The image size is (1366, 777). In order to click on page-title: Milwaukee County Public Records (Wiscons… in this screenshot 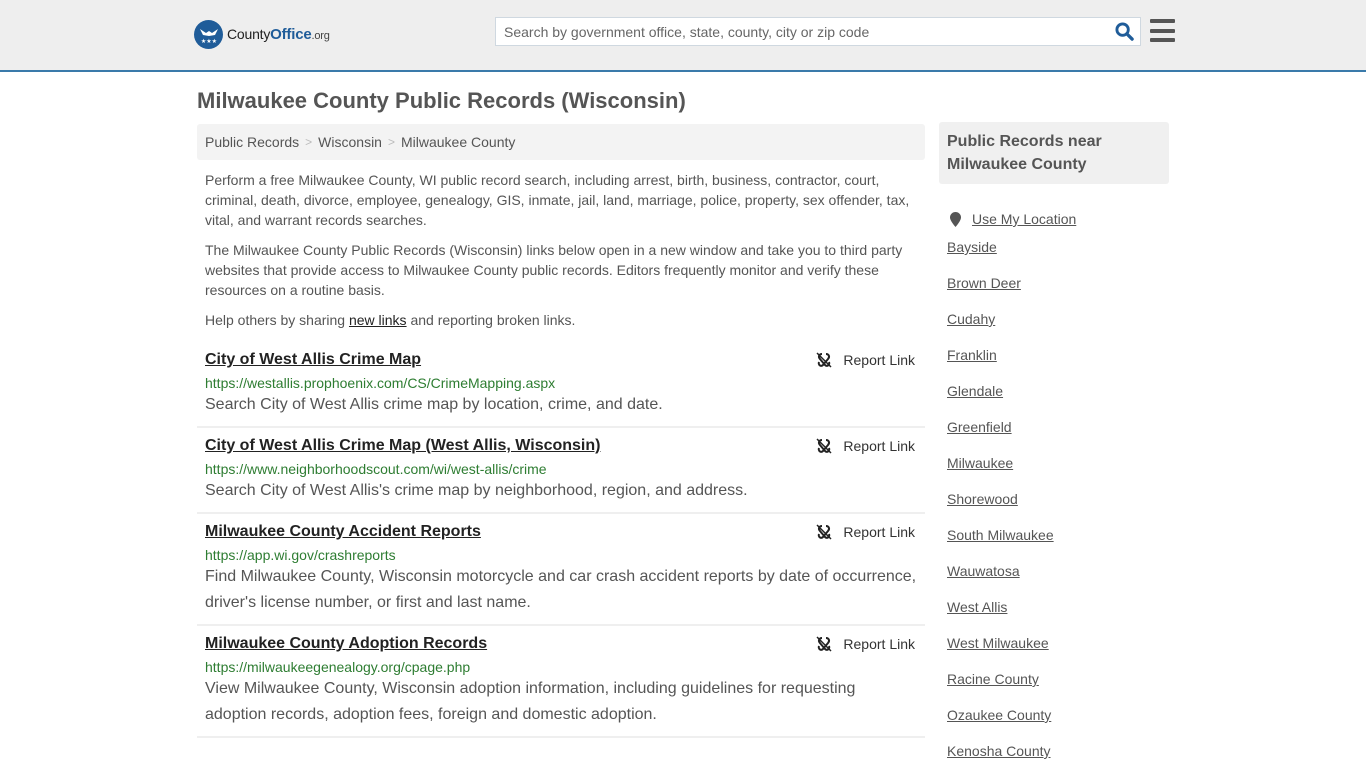, I will do `click(441, 100)`.